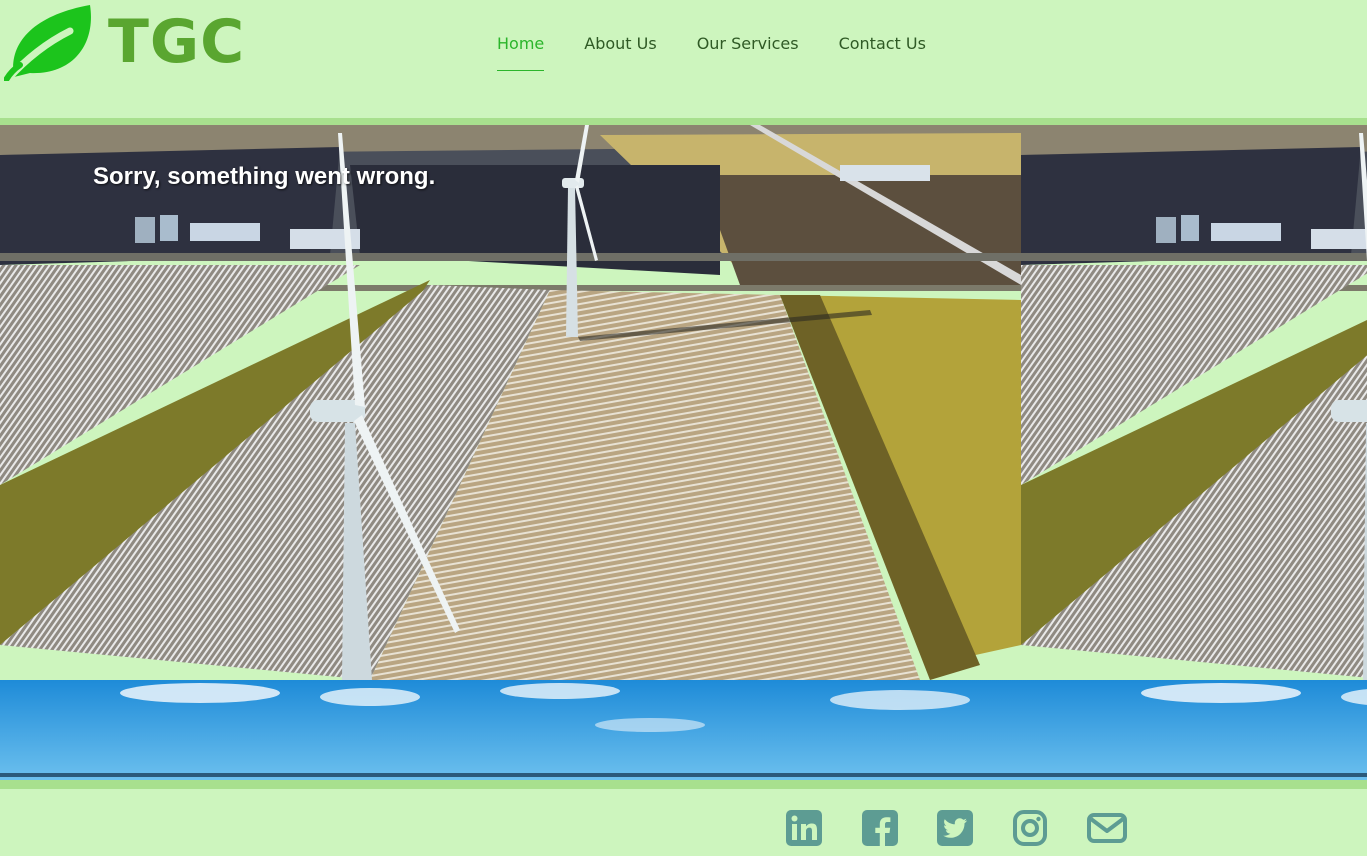 The width and height of the screenshot is (1367, 856). I want to click on linkedin-icon, so click(804, 828).